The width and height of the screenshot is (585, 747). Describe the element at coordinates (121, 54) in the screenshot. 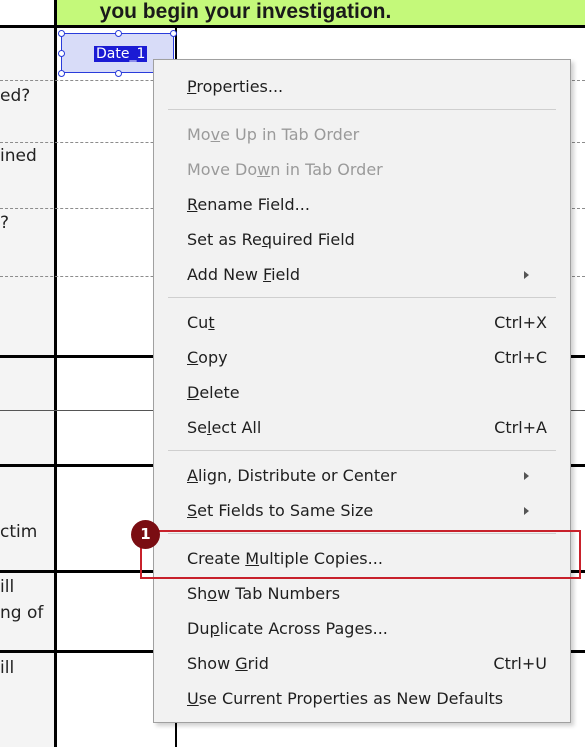

I see `field-name-label: Date_1` at that location.